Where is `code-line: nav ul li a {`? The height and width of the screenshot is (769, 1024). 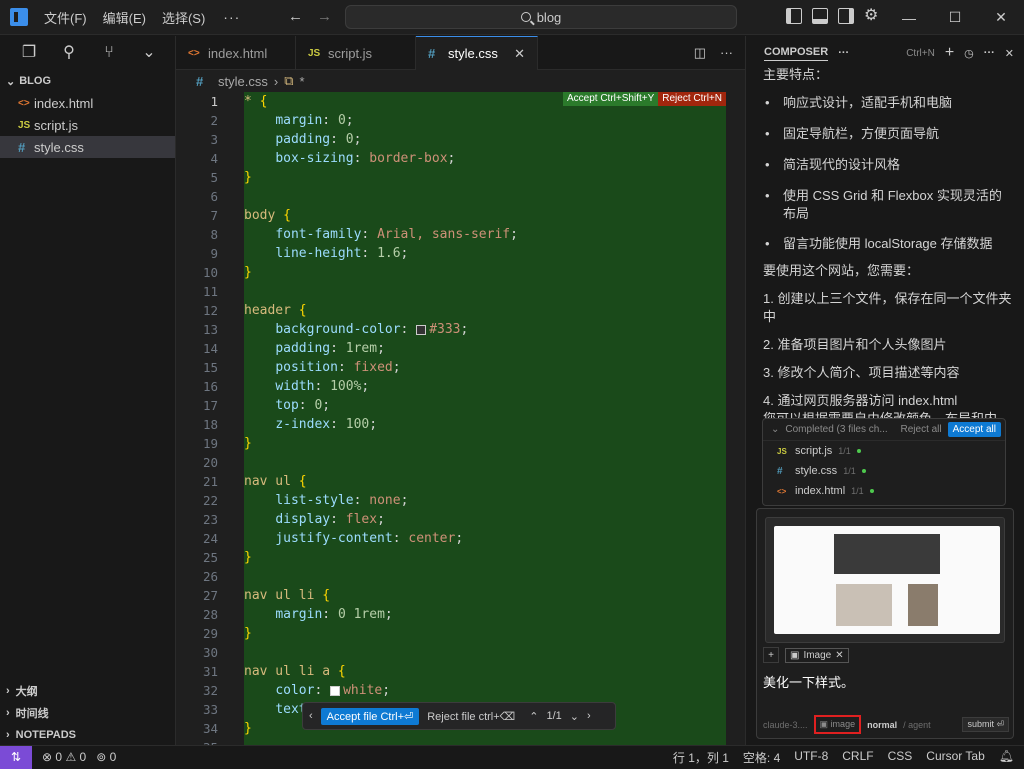 code-line: nav ul li a { is located at coordinates (485, 671).